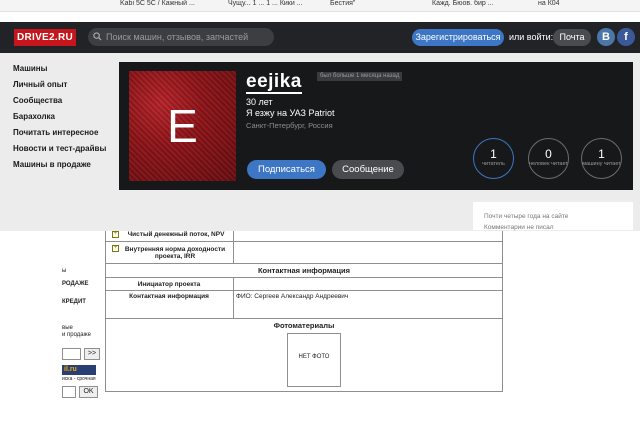 This screenshot has width=640, height=442. I want to click on site-logo: DRIVE2.RU, so click(45, 37).